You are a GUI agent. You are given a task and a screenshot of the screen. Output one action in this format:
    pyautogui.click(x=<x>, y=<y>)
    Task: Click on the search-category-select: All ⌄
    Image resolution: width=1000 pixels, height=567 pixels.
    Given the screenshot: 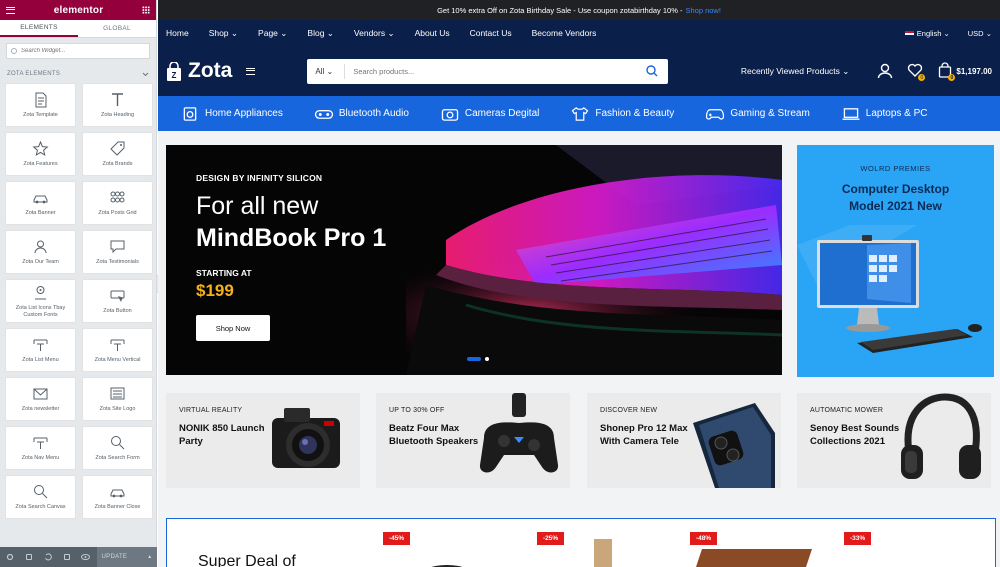 What is the action you would take?
    pyautogui.click(x=326, y=71)
    